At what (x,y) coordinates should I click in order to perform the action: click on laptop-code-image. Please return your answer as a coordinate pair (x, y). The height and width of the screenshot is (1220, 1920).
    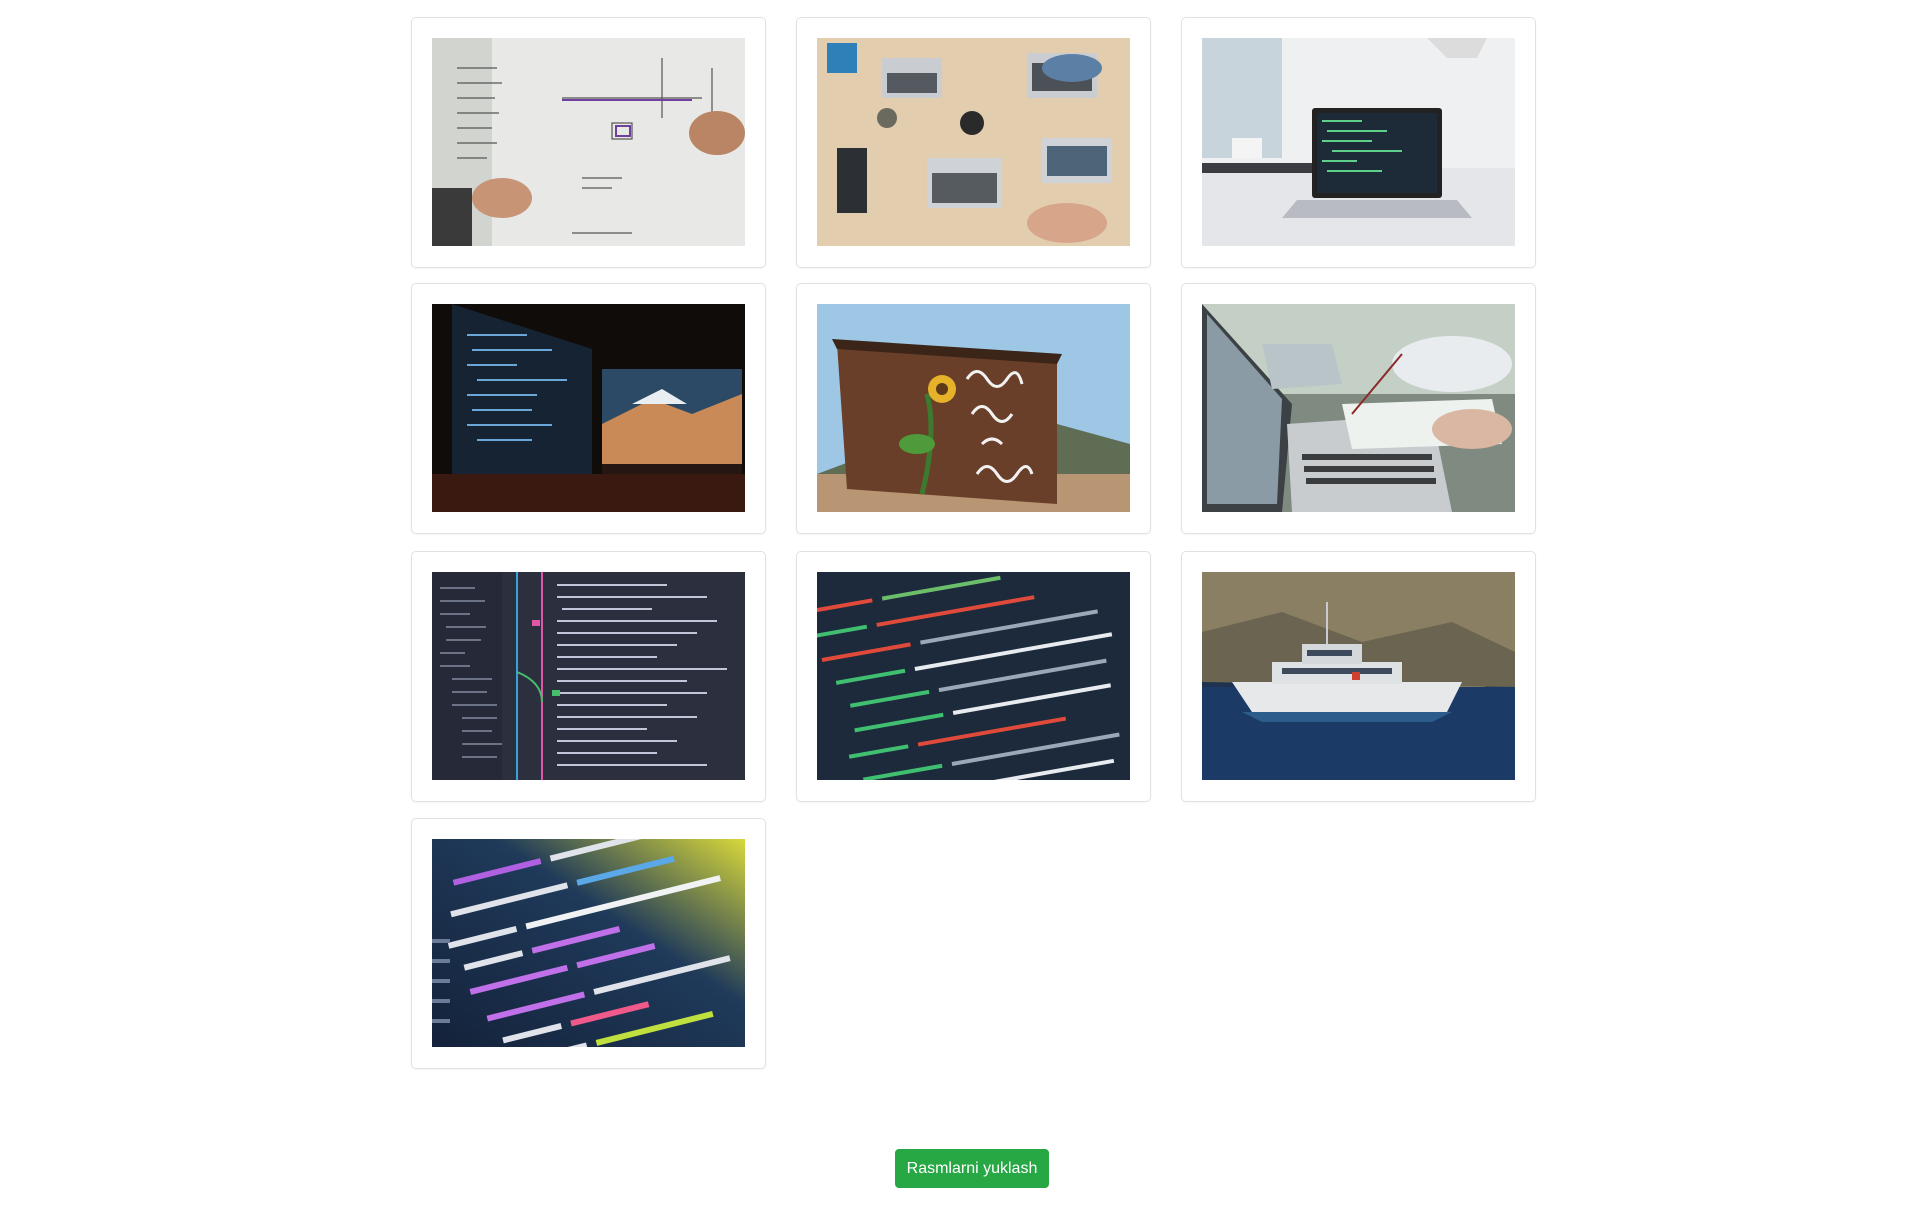
    Looking at the image, I should click on (1358, 142).